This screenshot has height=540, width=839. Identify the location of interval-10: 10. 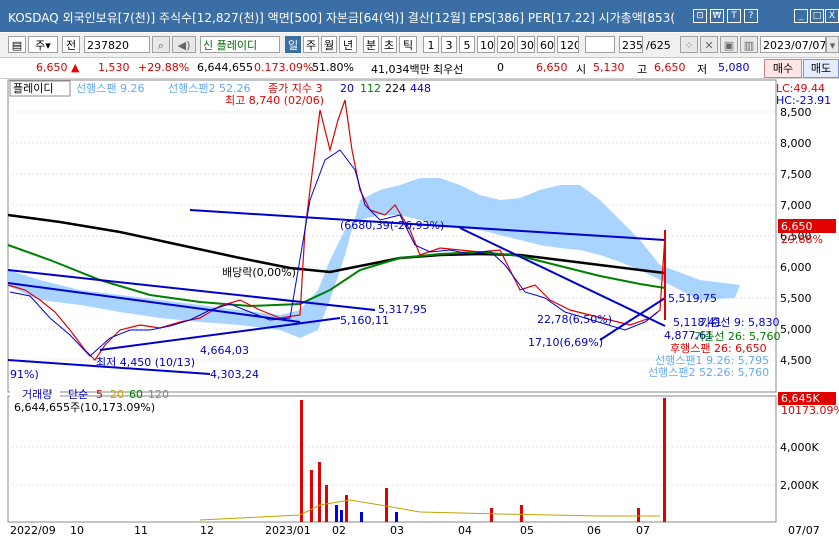
(486, 44).